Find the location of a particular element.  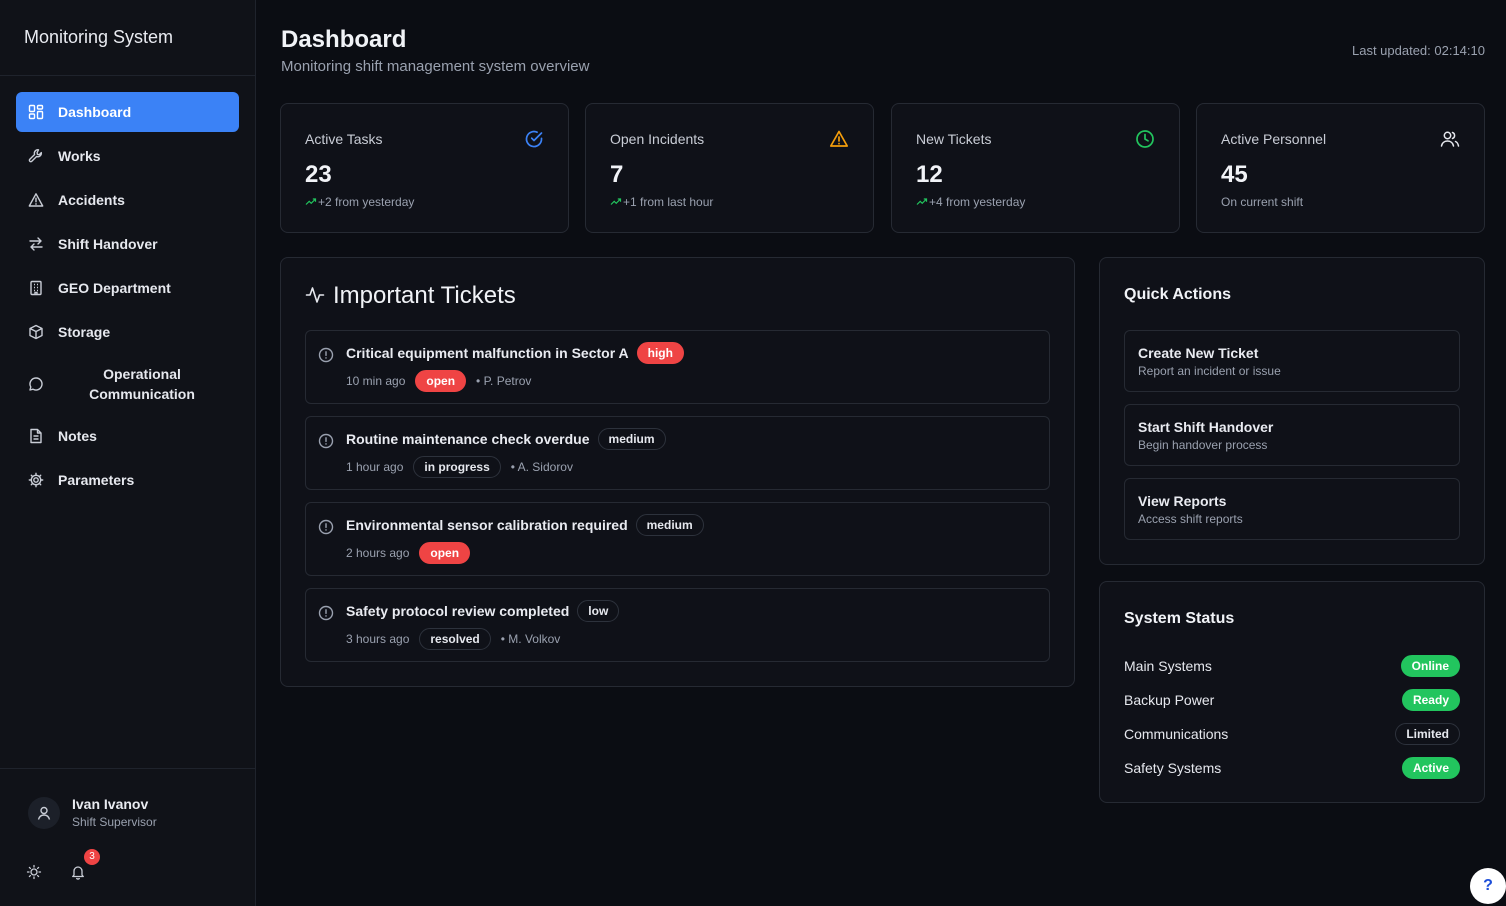

priority-badge: low is located at coordinates (598, 611).